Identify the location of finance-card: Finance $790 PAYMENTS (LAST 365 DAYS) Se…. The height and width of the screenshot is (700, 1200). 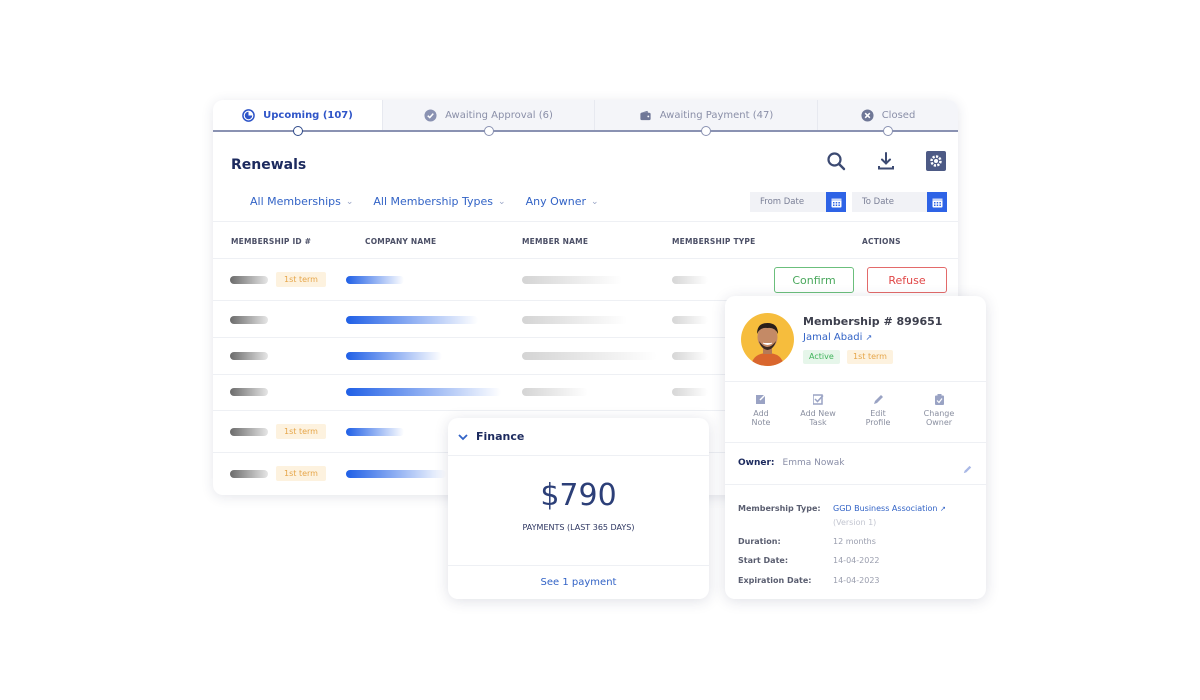
(578, 508).